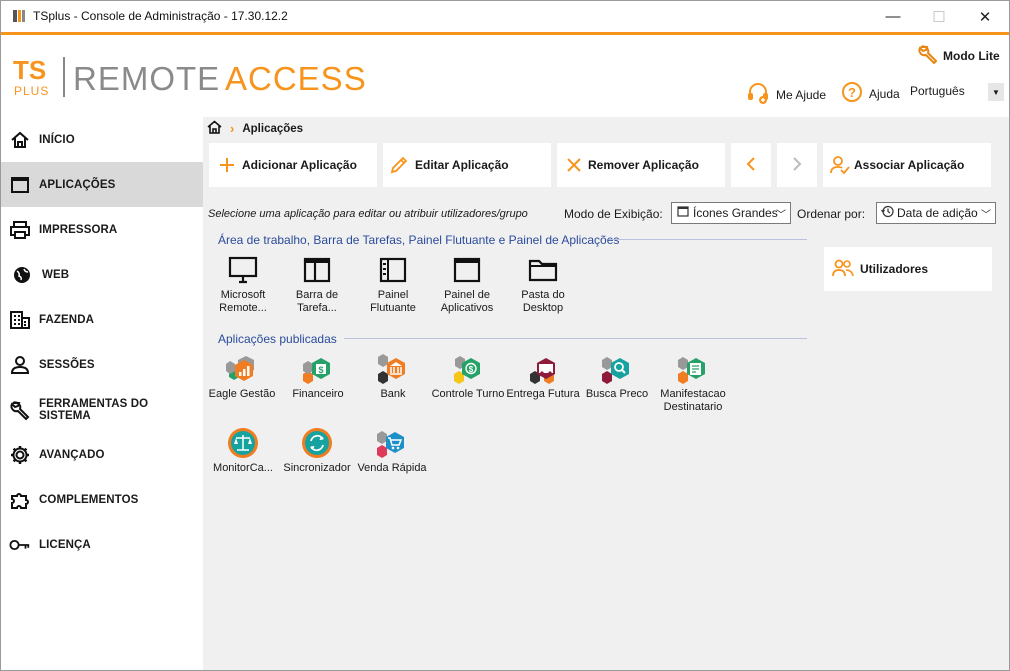 The height and width of the screenshot is (671, 1010). I want to click on sidebar-item-fazenda: FAZENDA, so click(102, 319).